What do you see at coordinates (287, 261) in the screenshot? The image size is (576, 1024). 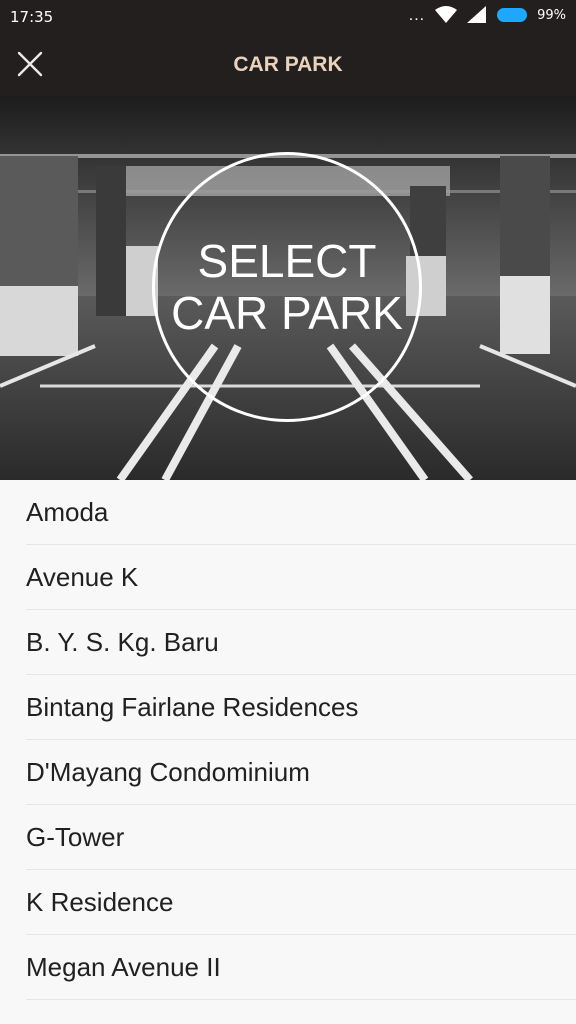 I see `hero-line-1: SELECT` at bounding box center [287, 261].